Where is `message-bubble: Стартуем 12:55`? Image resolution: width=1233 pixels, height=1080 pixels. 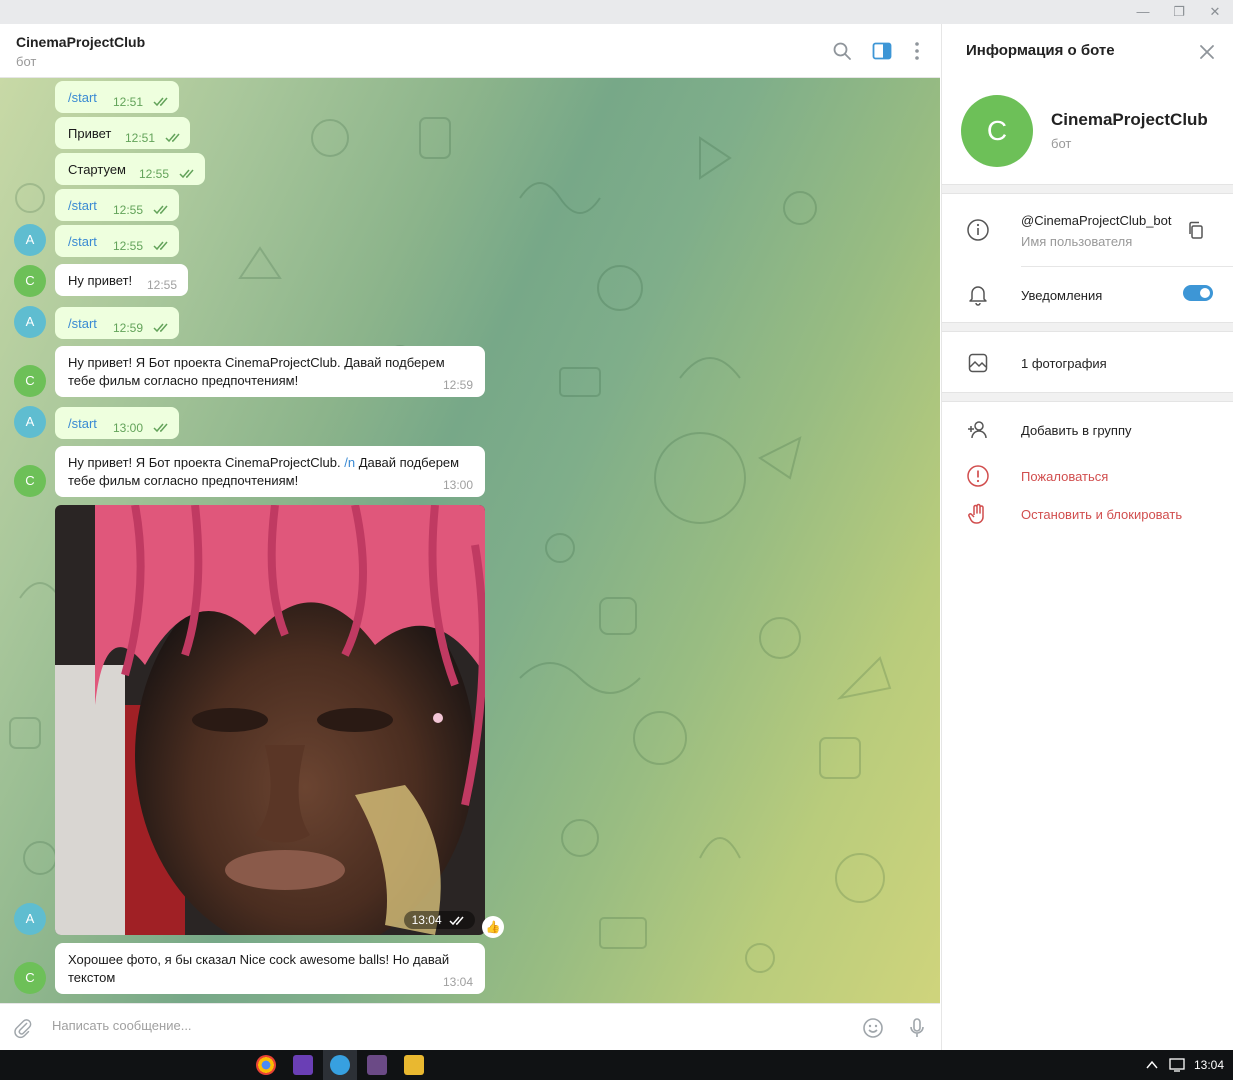
message-bubble: Стартуем 12:55 is located at coordinates (130, 169).